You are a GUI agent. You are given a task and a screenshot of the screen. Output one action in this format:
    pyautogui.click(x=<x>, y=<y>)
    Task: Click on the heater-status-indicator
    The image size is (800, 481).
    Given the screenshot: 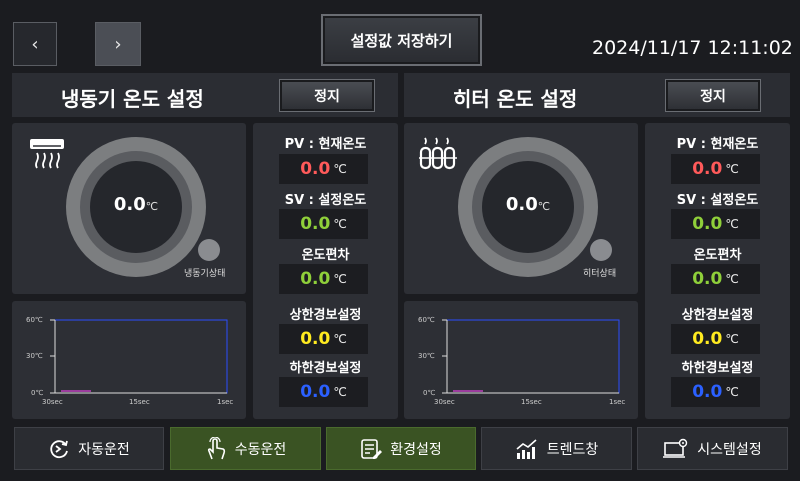 What is the action you would take?
    pyautogui.click(x=601, y=250)
    